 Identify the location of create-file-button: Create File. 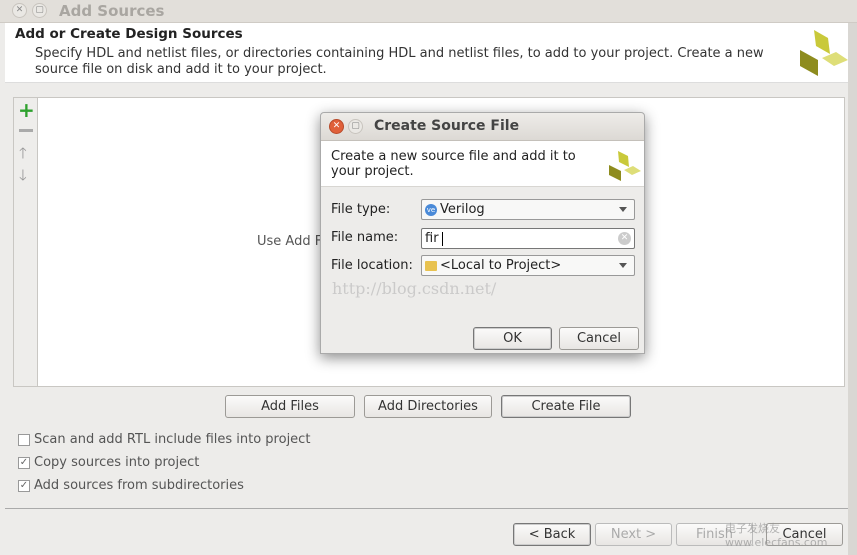
(566, 406).